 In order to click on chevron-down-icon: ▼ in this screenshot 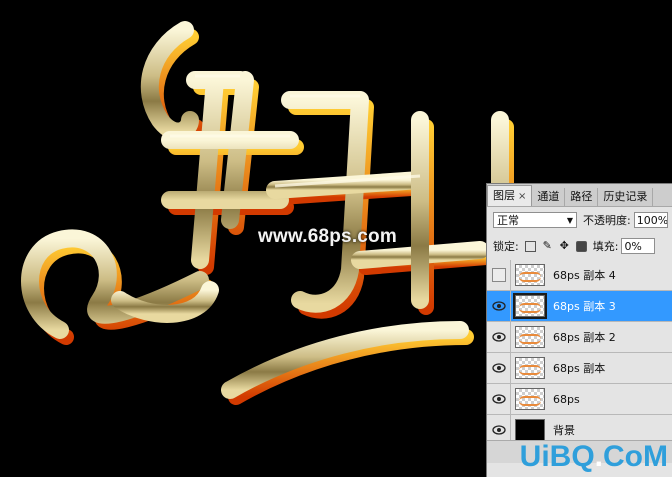, I will do `click(569, 220)`.